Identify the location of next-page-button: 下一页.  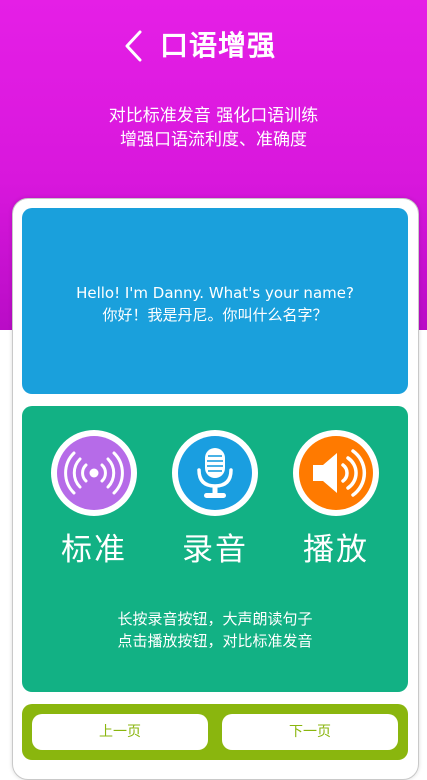
(310, 732).